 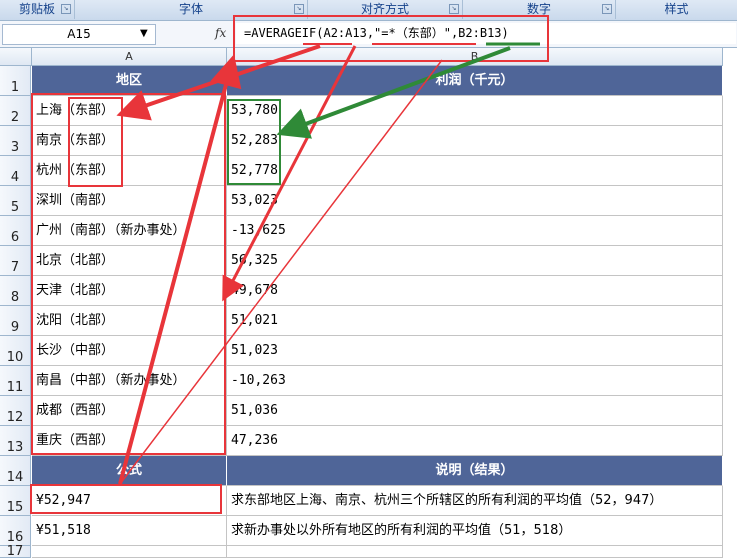 What do you see at coordinates (475, 471) in the screenshot?
I see `header-cell-description: 说明（结果）` at bounding box center [475, 471].